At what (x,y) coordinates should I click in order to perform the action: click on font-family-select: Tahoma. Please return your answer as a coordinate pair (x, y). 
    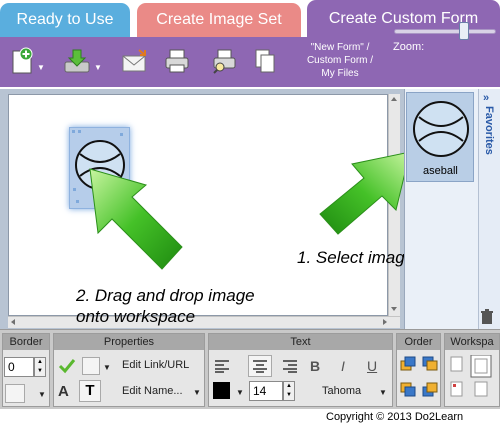
    Looking at the image, I should click on (341, 391).